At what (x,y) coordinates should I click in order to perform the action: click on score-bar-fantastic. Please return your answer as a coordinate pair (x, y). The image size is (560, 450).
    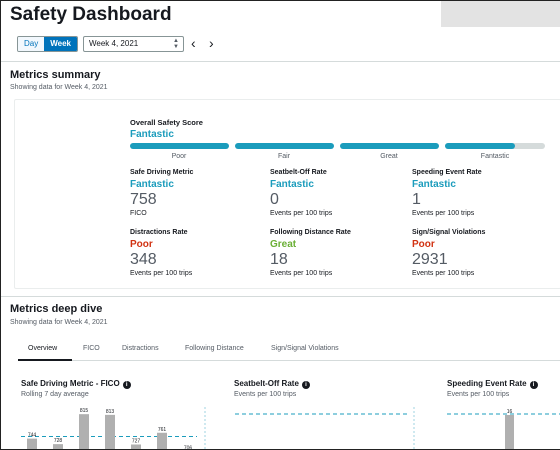
    Looking at the image, I should click on (495, 146).